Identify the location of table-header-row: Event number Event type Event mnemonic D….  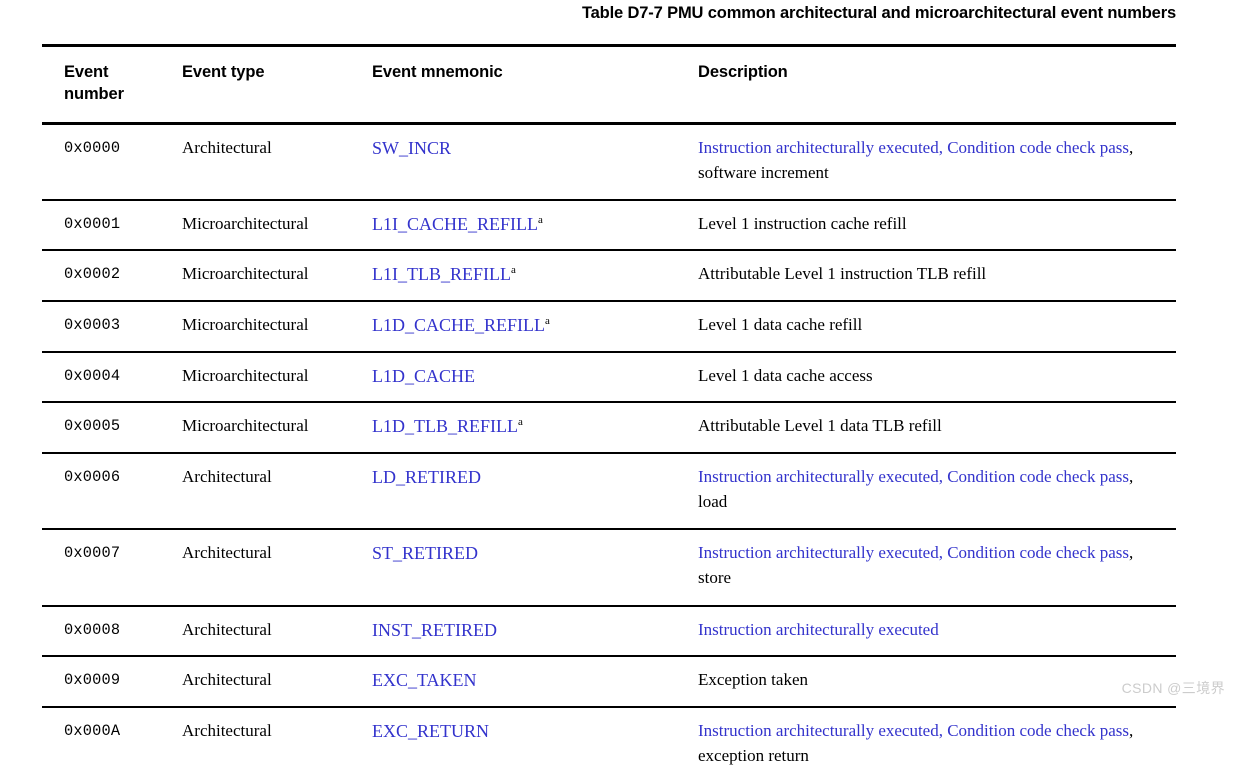
(609, 84).